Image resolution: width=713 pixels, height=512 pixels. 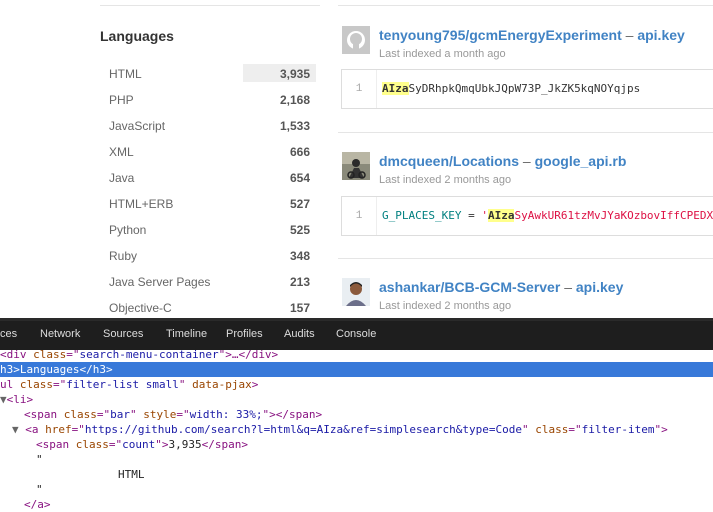 What do you see at coordinates (356, 369) in the screenshot?
I see `dom-node-selected: h3>Languages</h3>` at bounding box center [356, 369].